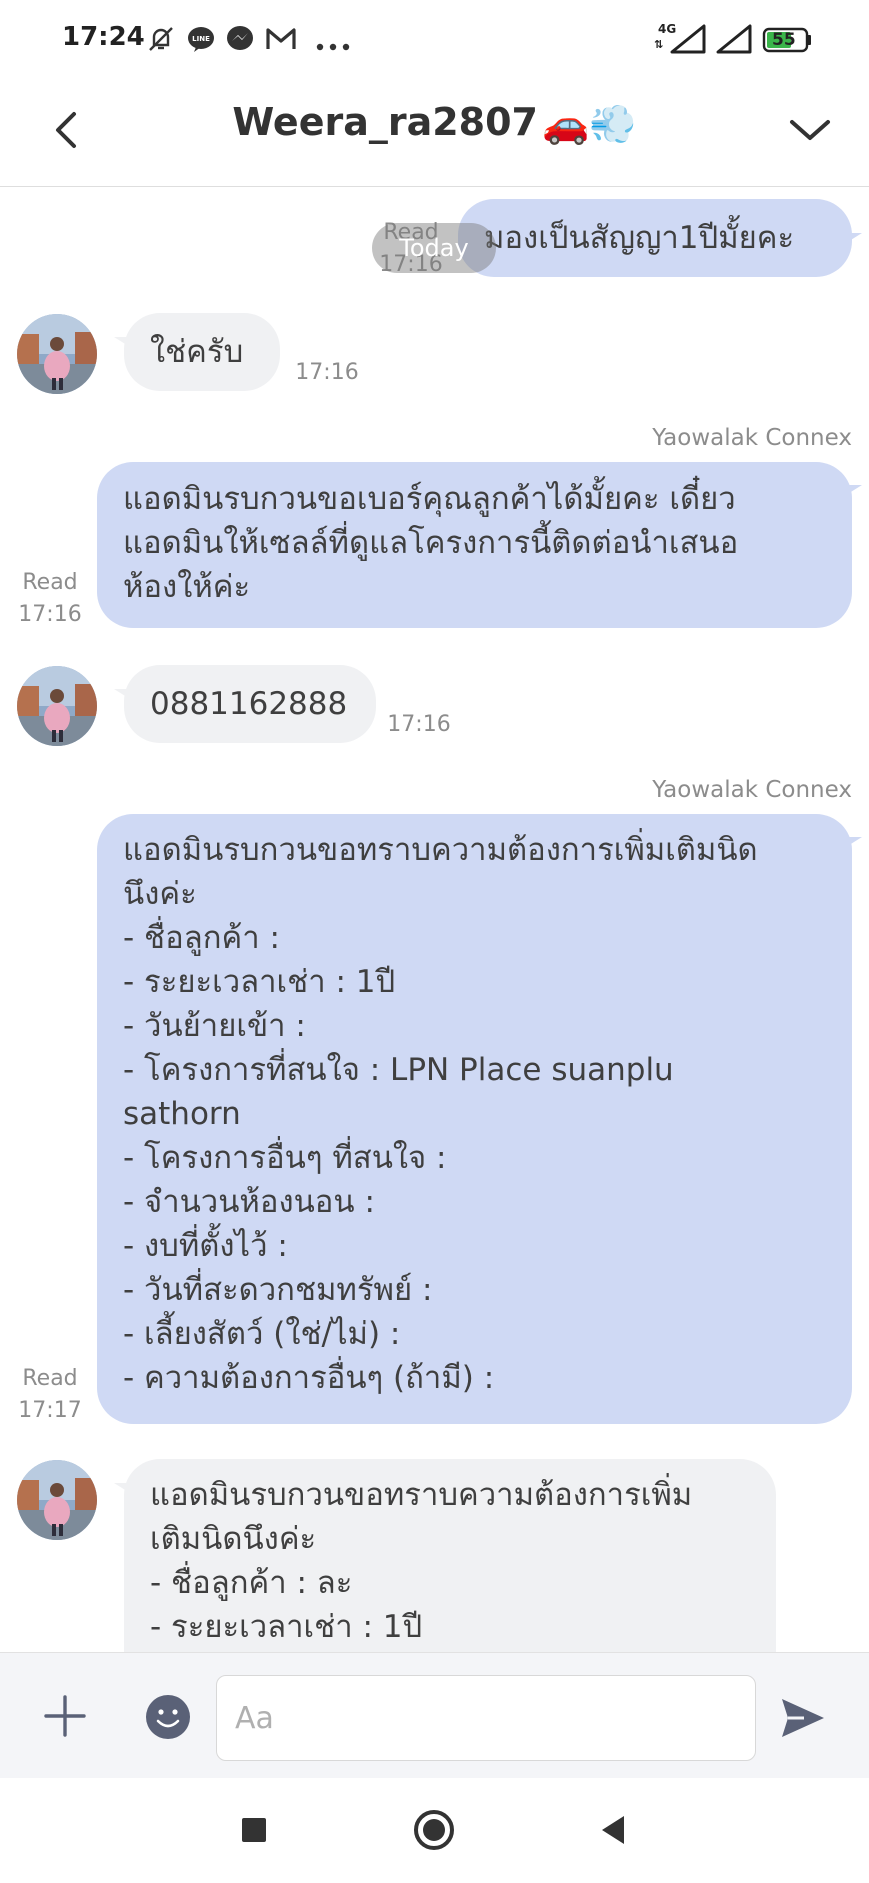 The height and width of the screenshot is (1883, 869). I want to click on battery-level: 55, so click(784, 40).